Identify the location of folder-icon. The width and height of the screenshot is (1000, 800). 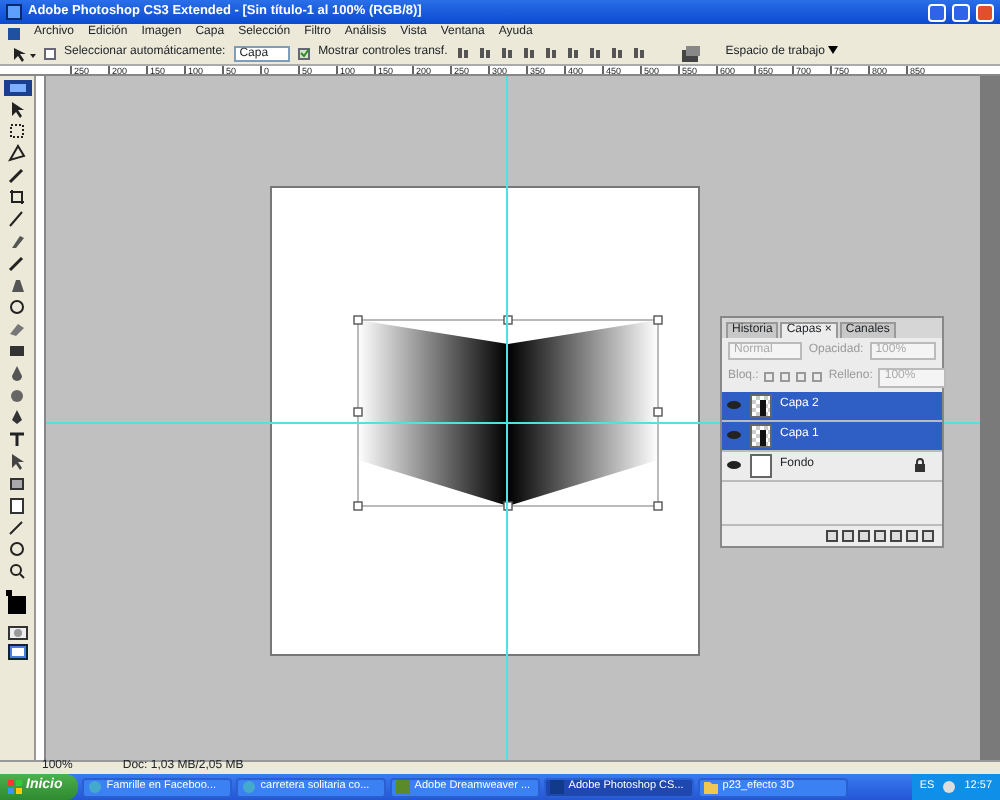
(711, 787).